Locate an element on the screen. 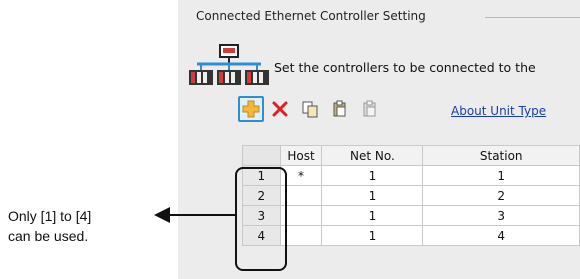 The image size is (580, 279). table-row: 4 1 4 is located at coordinates (411, 235).